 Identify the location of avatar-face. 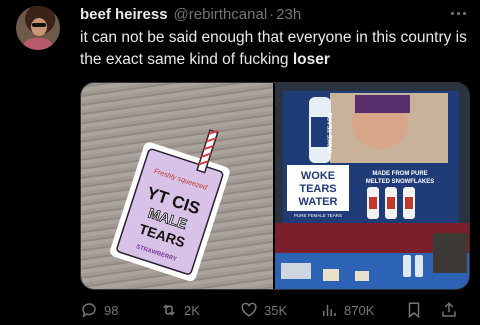
(39, 27).